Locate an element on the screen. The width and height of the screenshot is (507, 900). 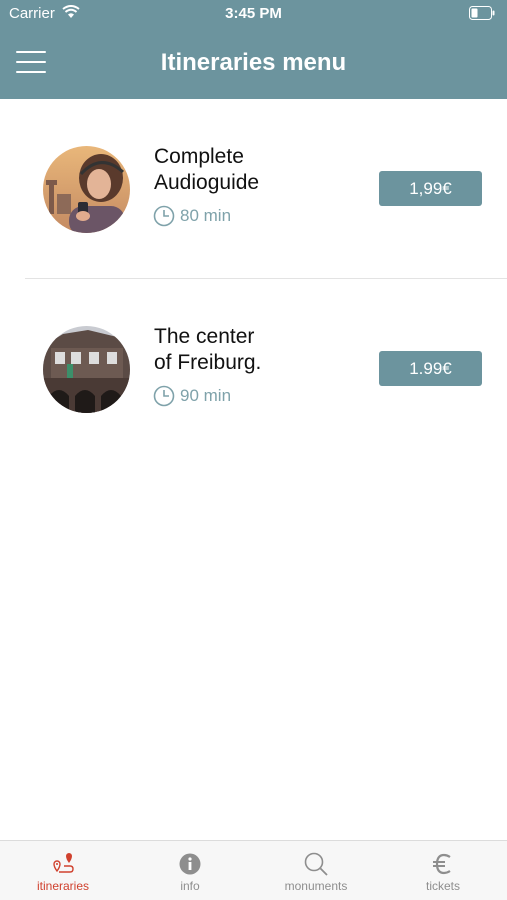
itinerary-duration: 90 min is located at coordinates (192, 396).